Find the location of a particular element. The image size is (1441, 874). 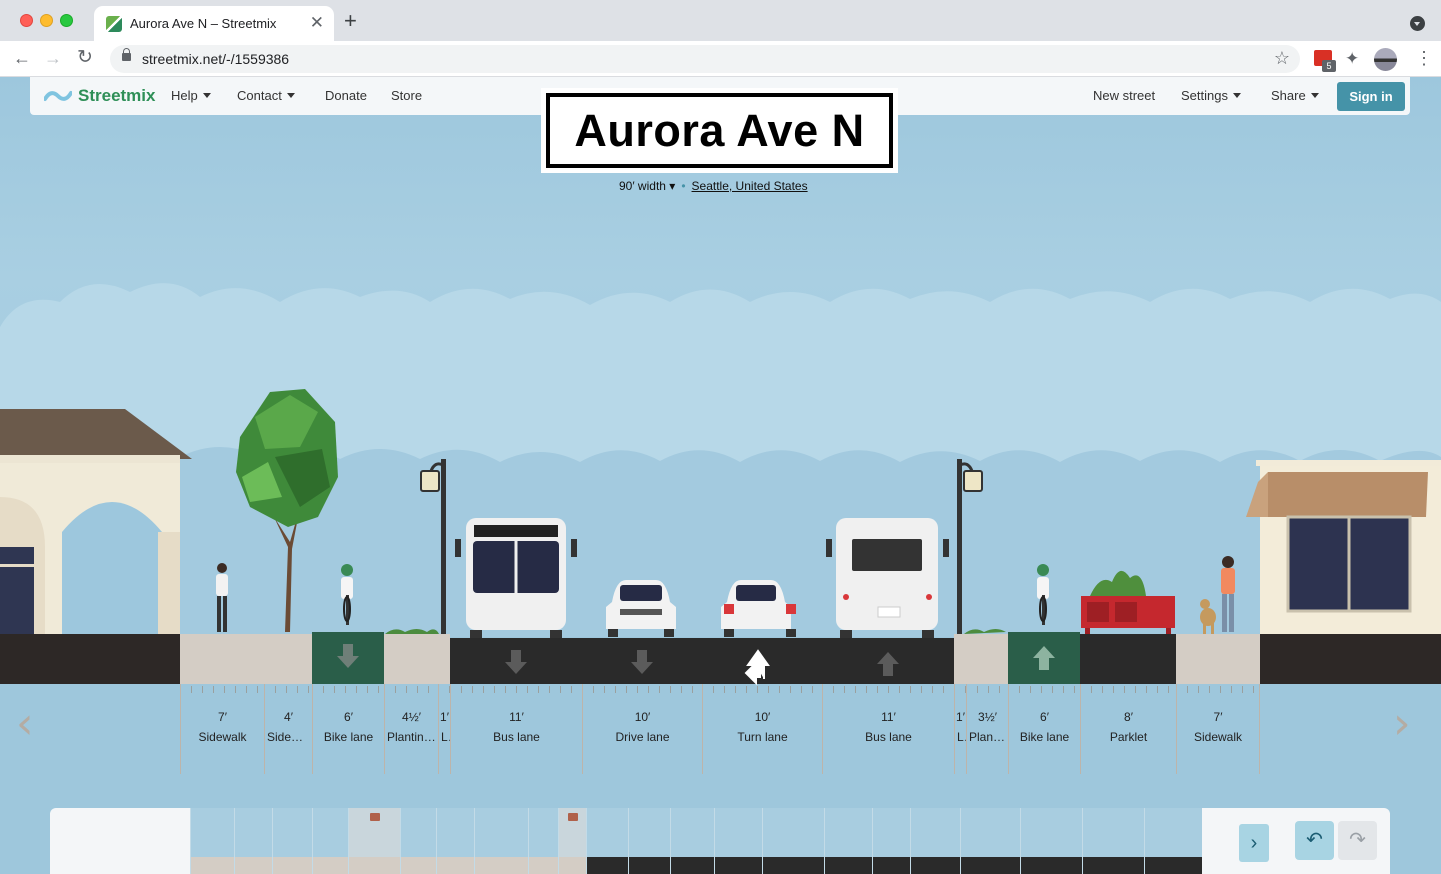

tab-close-icon: ✕ is located at coordinates (317, 23).